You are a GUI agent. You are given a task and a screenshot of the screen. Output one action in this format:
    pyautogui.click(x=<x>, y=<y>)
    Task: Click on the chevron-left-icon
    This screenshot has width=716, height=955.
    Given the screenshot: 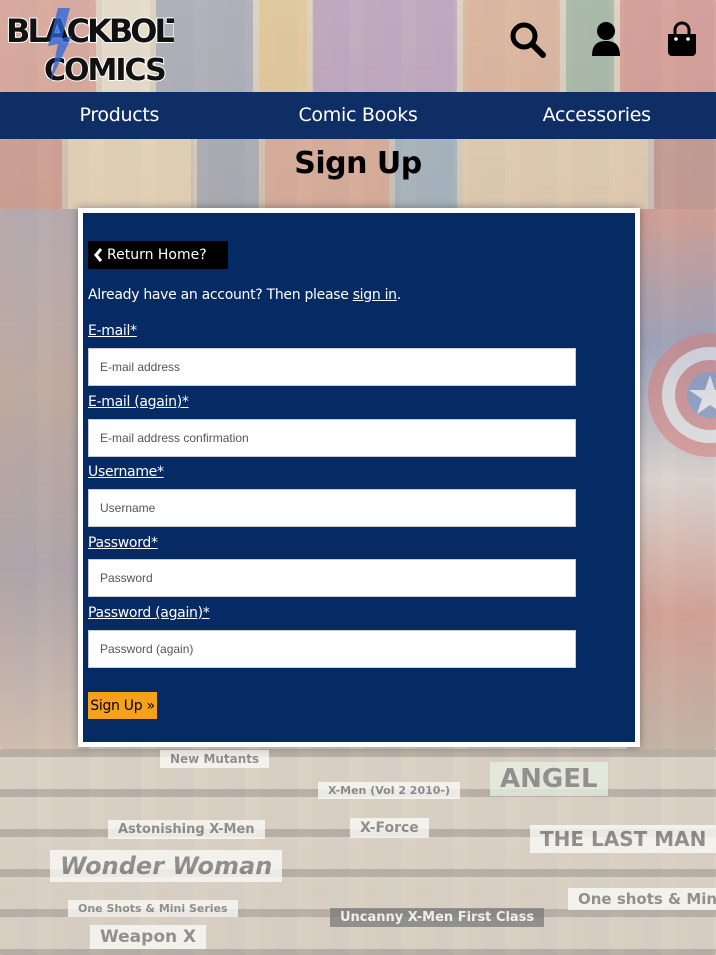 What is the action you would take?
    pyautogui.click(x=98, y=255)
    